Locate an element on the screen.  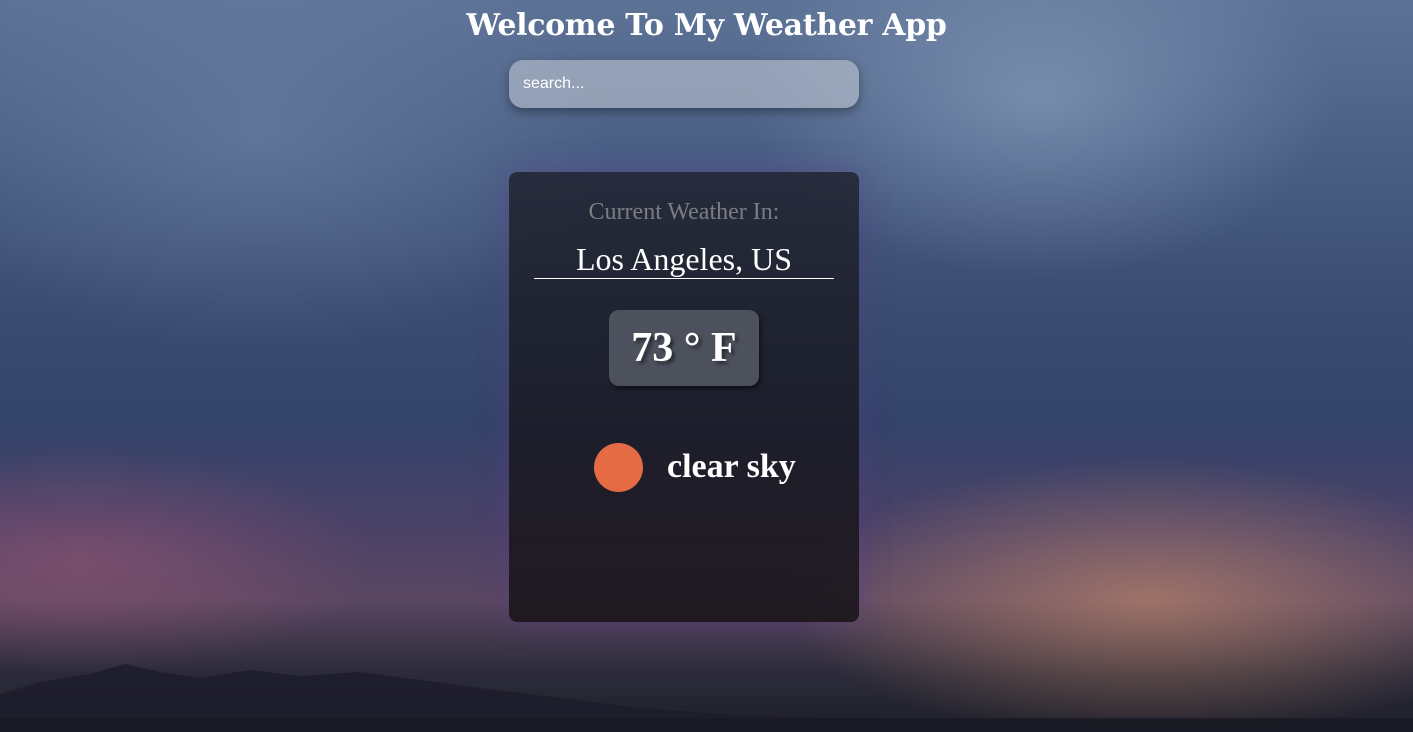
current-weather-label: Current Weather In: is located at coordinates (684, 212).